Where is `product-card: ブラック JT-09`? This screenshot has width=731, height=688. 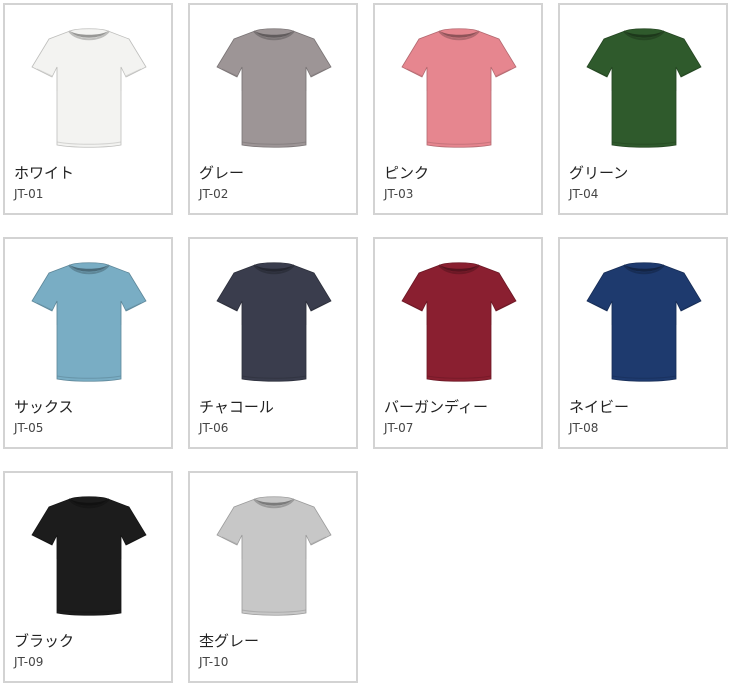 product-card: ブラック JT-09 is located at coordinates (88, 577).